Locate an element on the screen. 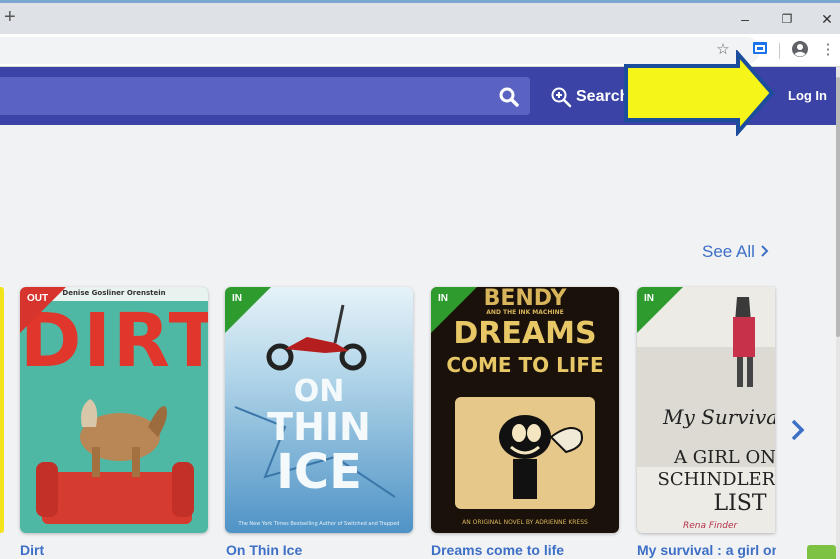 The height and width of the screenshot is (559, 840). cover-title-line: THIN is located at coordinates (319, 427).